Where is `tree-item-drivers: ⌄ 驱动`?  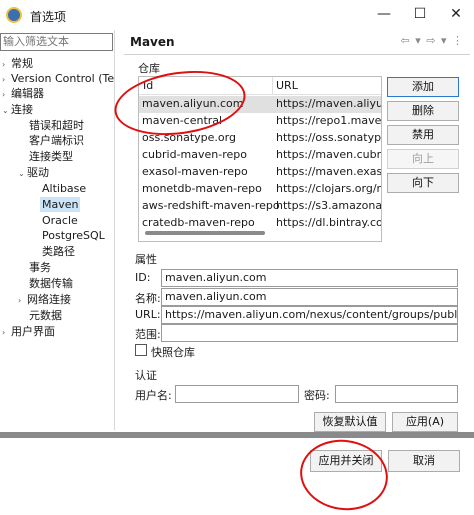
tree-item-drivers: ⌄ 驱动 is located at coordinates (33, 172).